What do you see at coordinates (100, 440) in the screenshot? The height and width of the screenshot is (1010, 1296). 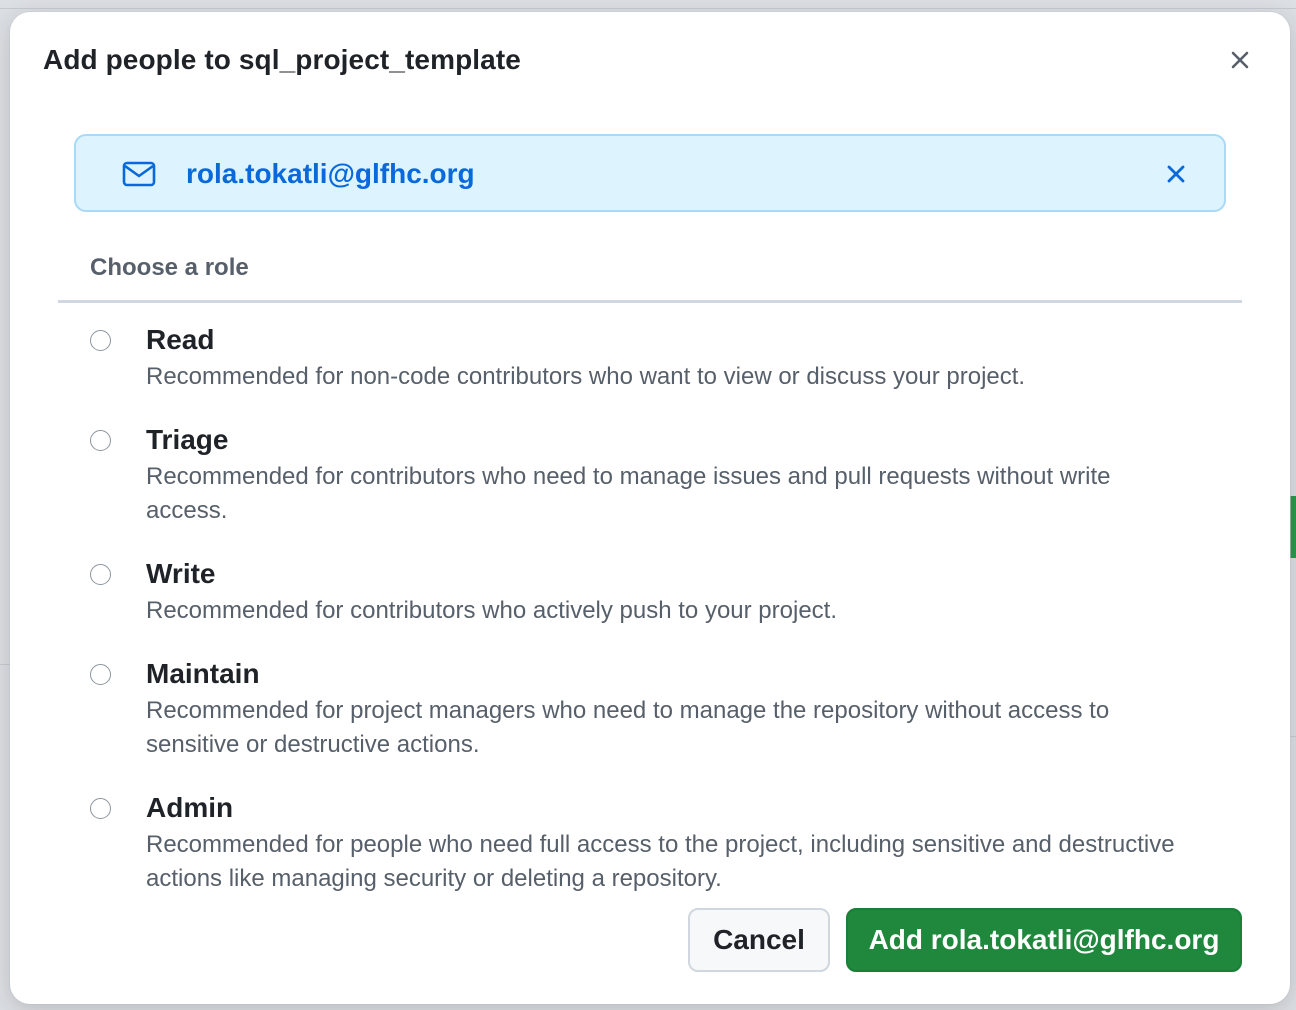 I see `role-radio-triage` at bounding box center [100, 440].